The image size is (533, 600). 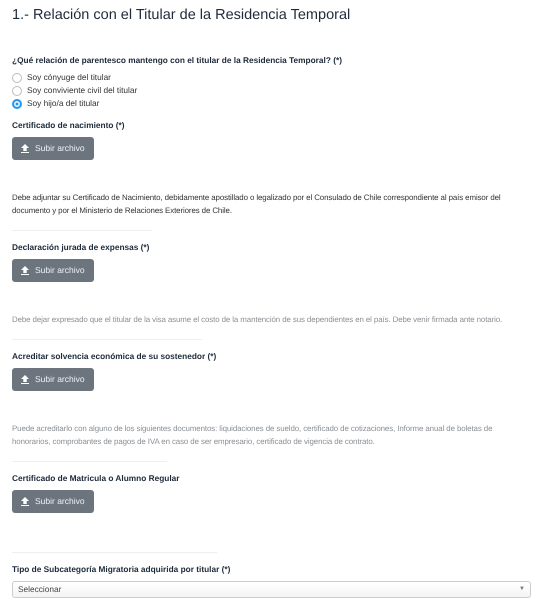 I want to click on field-label: Acreditar solvencia económica de su sostenedor (*), so click(x=115, y=356).